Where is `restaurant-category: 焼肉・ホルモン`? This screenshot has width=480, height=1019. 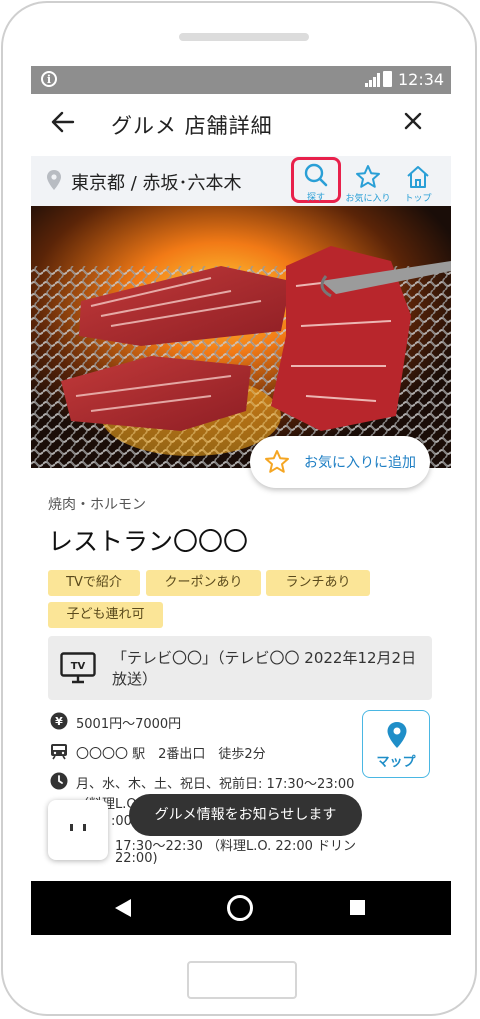
restaurant-category: 焼肉・ホルモン is located at coordinates (97, 505).